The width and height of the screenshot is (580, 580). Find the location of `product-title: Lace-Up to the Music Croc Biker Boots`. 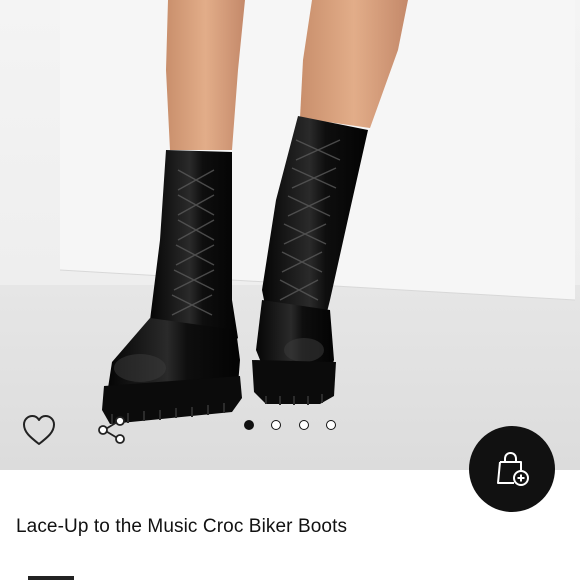

product-title: Lace-Up to the Music Croc Biker Boots is located at coordinates (182, 526).